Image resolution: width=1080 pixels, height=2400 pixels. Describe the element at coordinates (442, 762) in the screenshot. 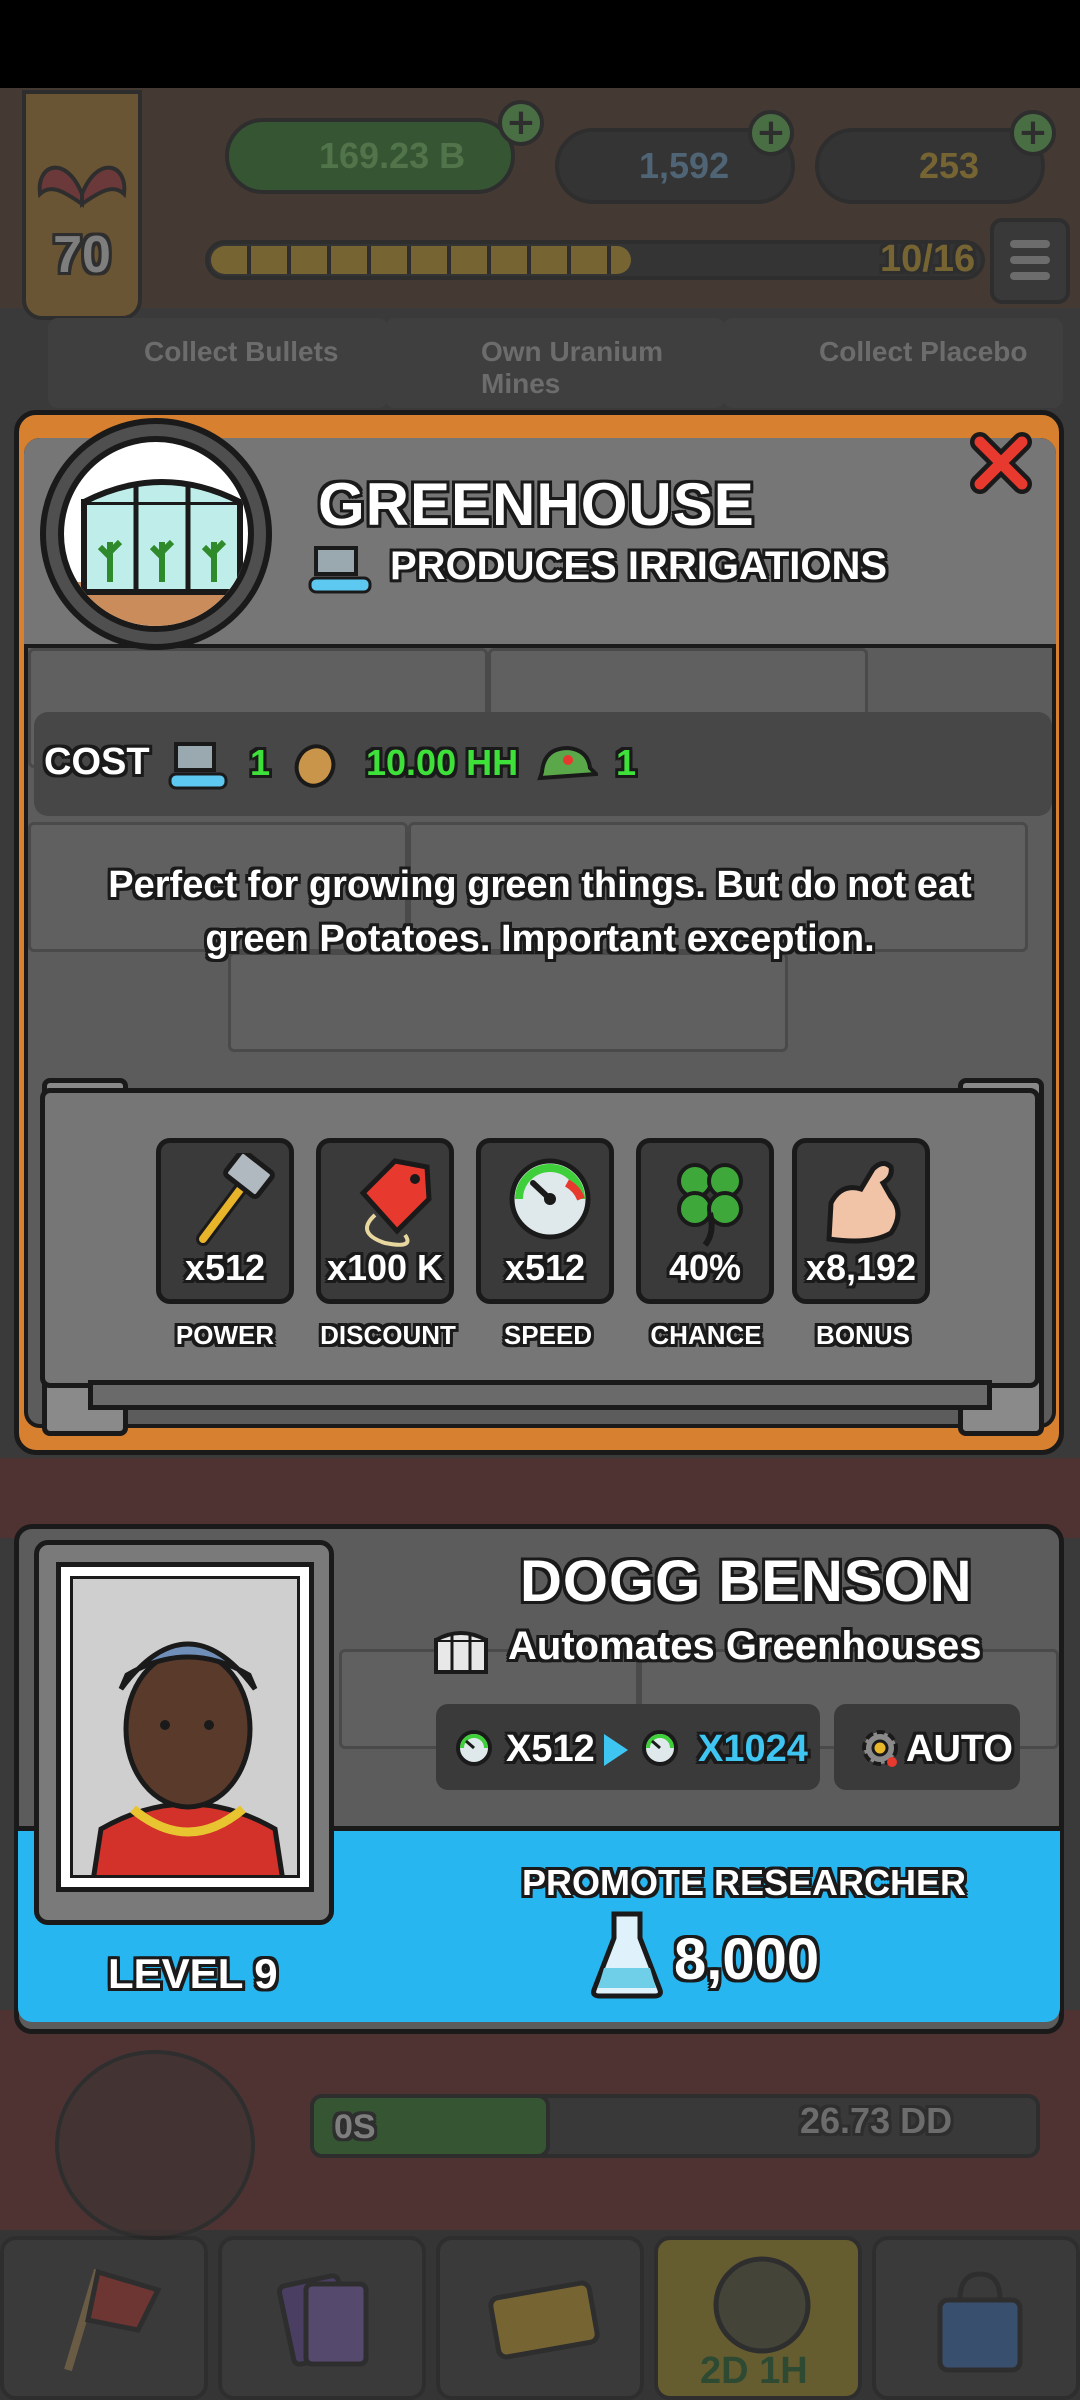

I see `cost-potato-value: 10.00 HH` at that location.